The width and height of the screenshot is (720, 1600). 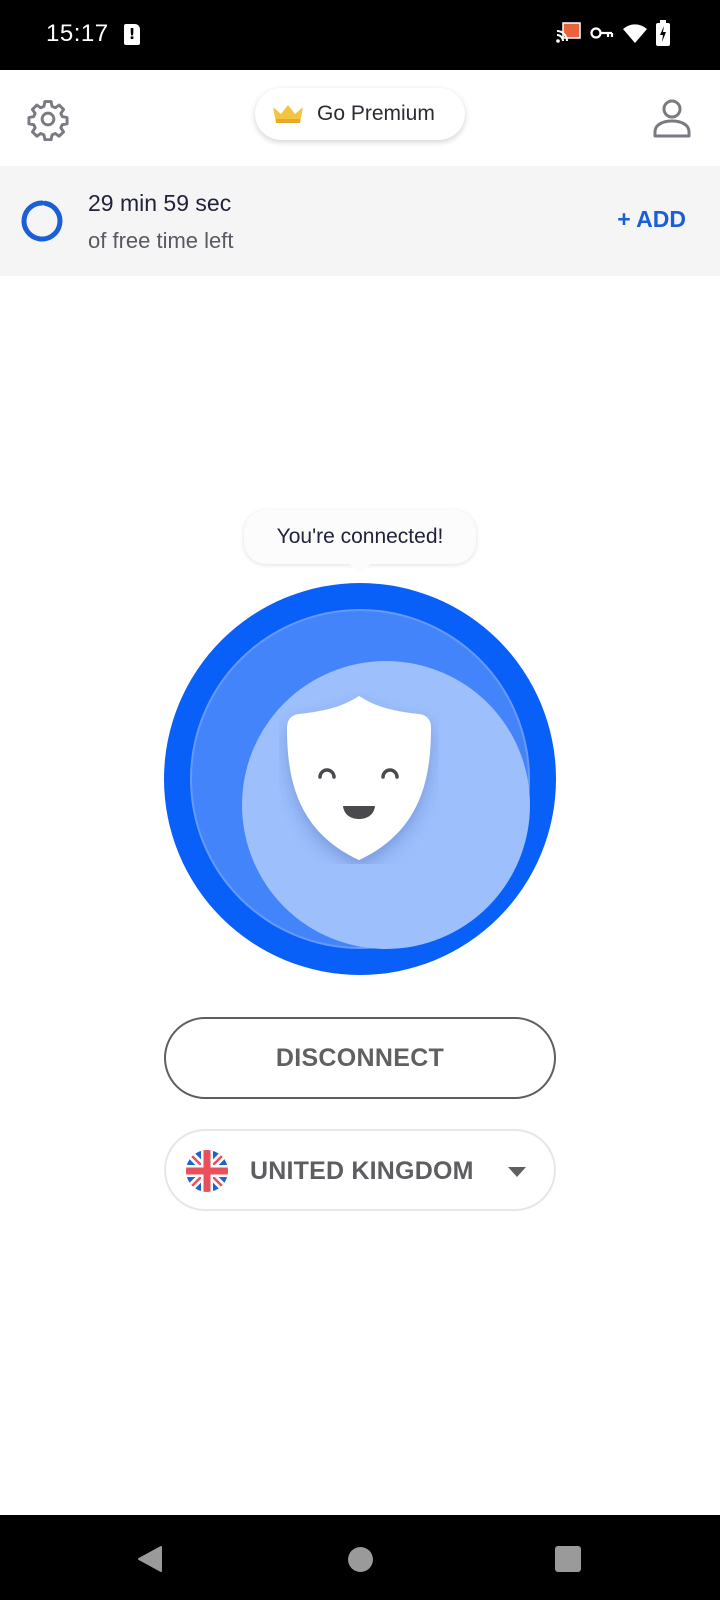 What do you see at coordinates (288, 114) in the screenshot?
I see `crown-icon` at bounding box center [288, 114].